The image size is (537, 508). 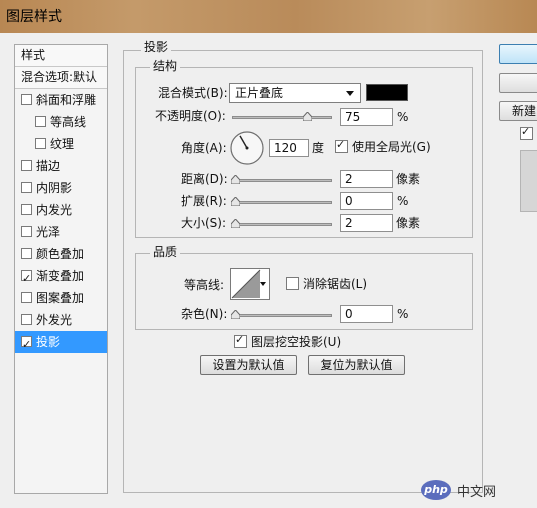 What do you see at coordinates (292, 283) in the screenshot?
I see `anti-alias-checkbox` at bounding box center [292, 283].